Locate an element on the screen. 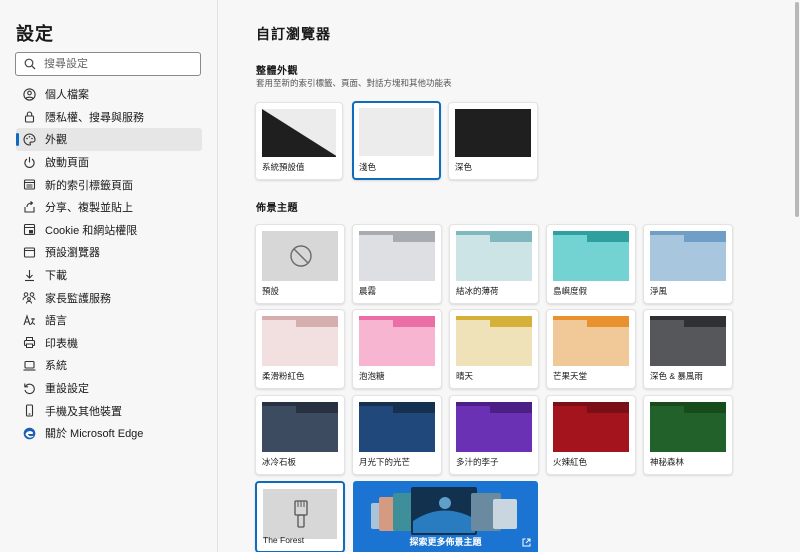  sidebar-item-system: 系統 is located at coordinates (109, 365).